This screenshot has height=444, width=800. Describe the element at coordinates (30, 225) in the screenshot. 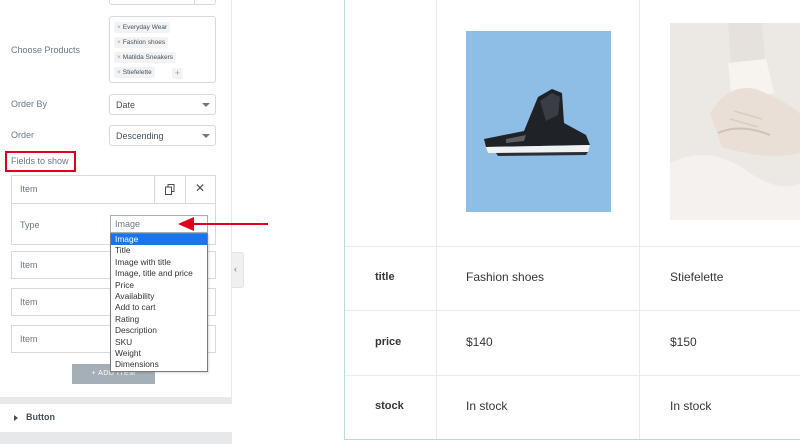

I see `type-label: Type` at that location.